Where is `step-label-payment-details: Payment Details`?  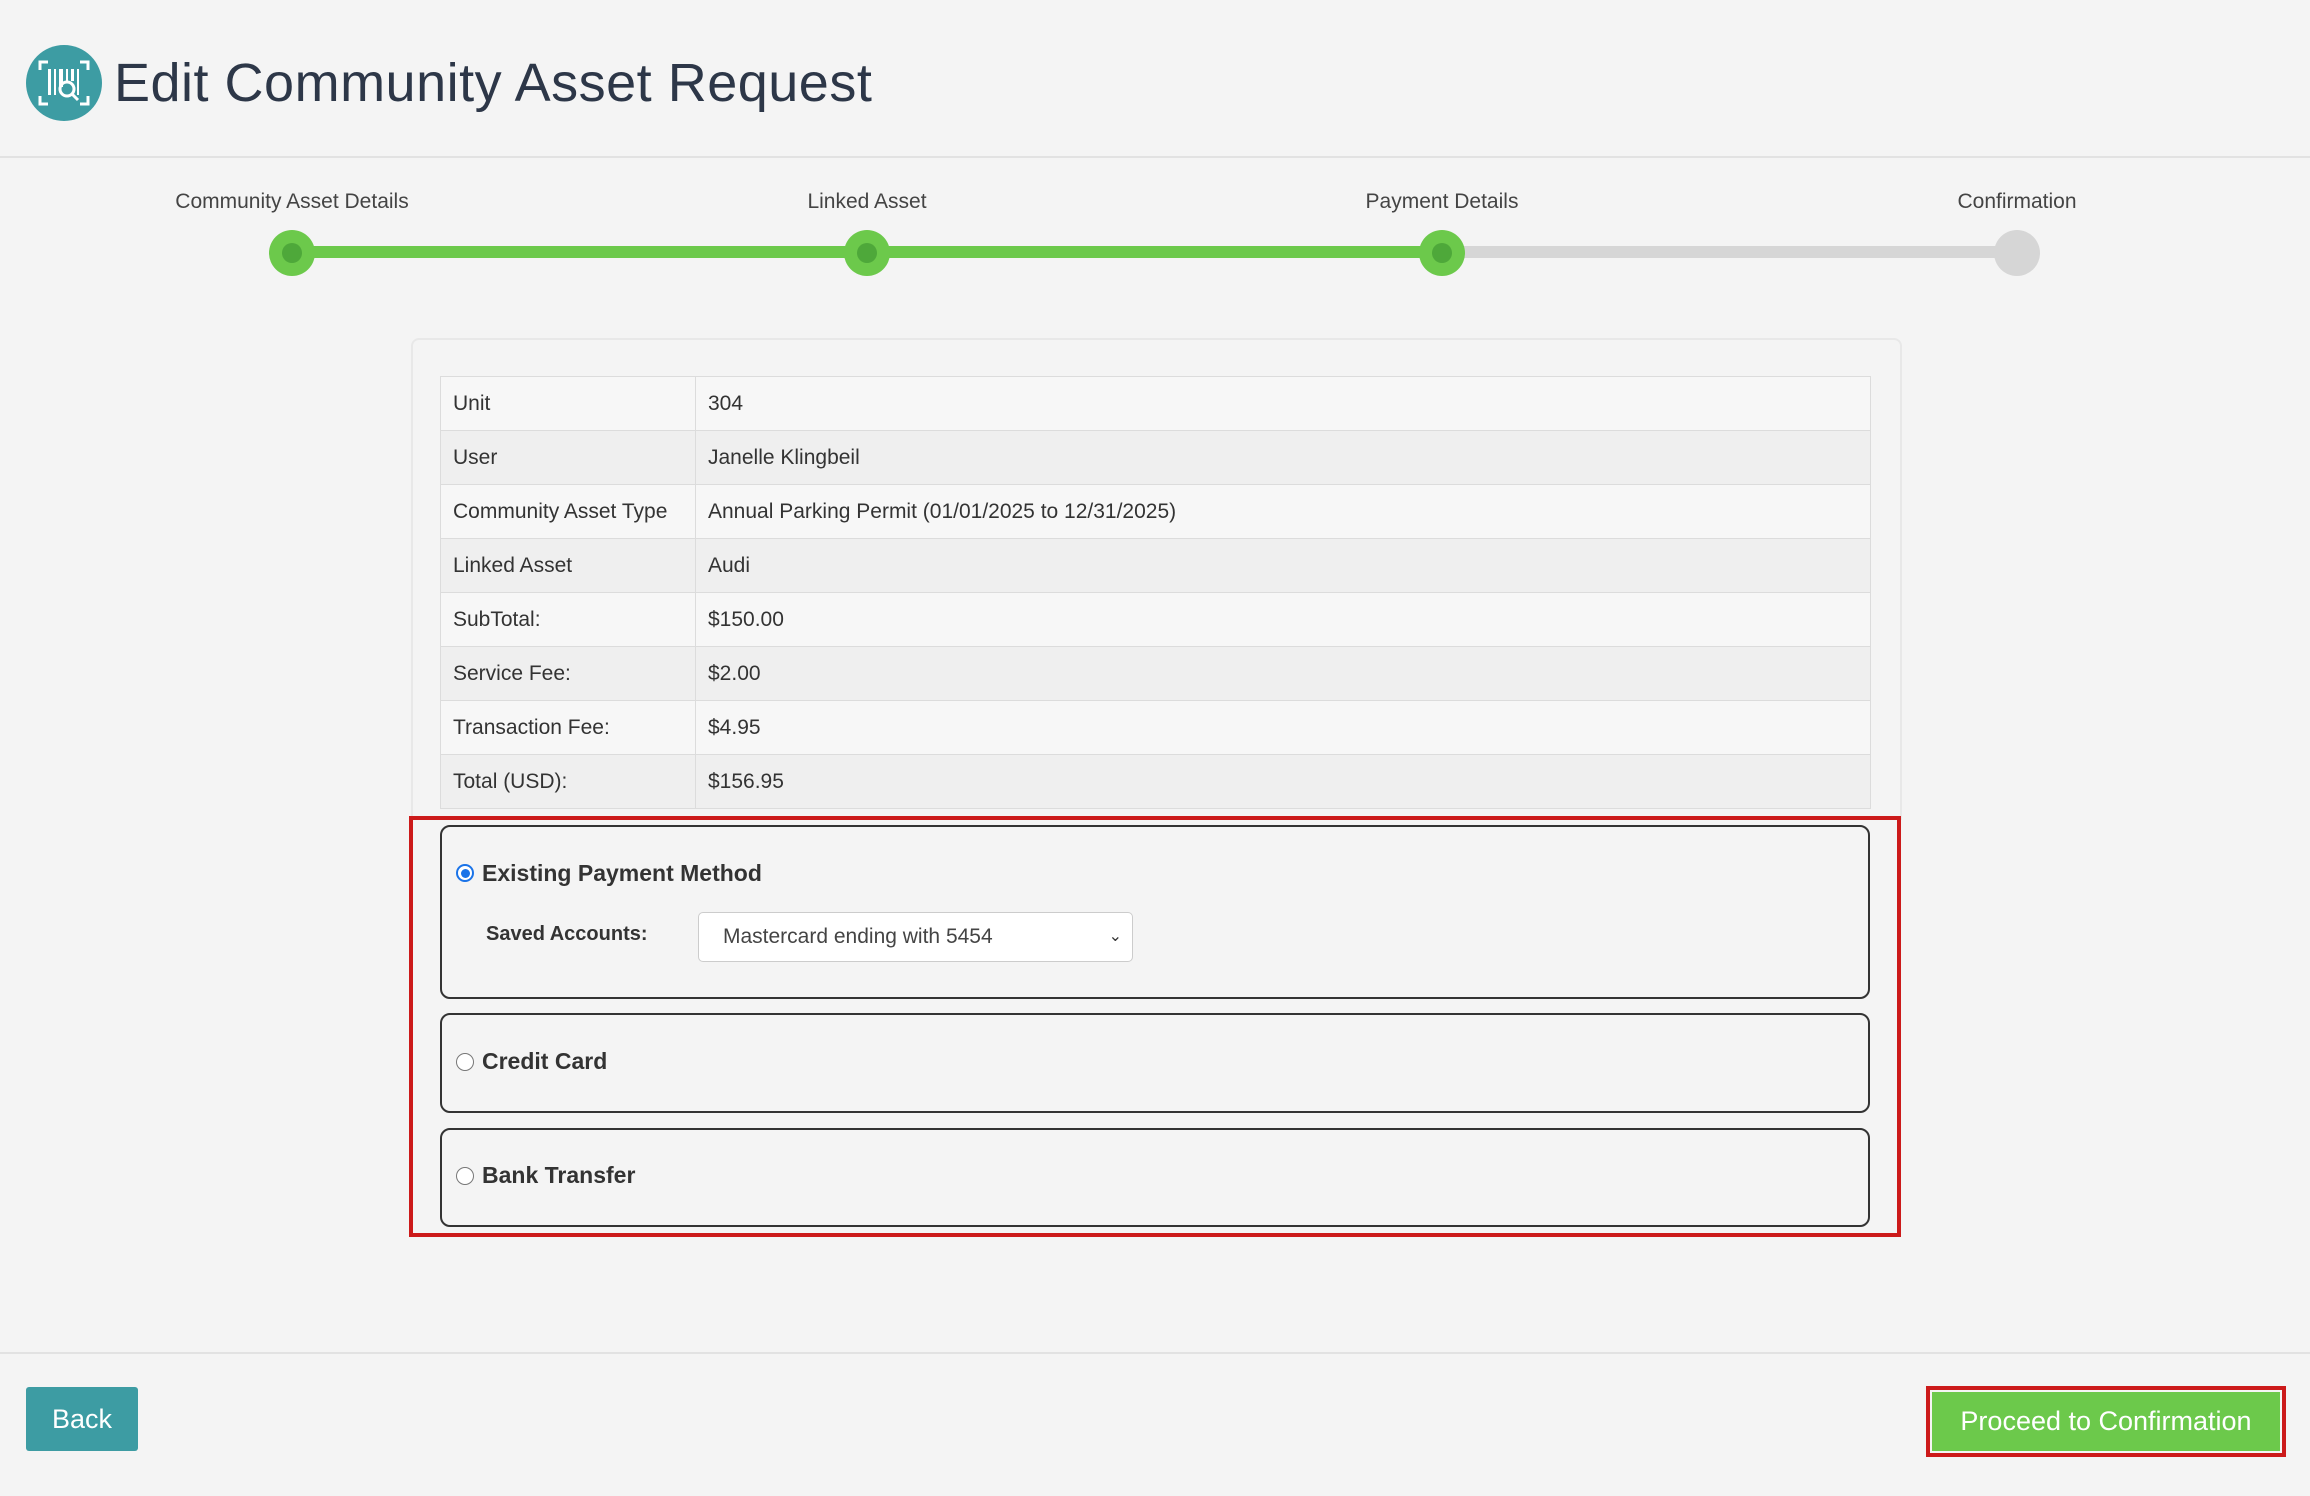
step-label-payment-details: Payment Details is located at coordinates (1442, 201).